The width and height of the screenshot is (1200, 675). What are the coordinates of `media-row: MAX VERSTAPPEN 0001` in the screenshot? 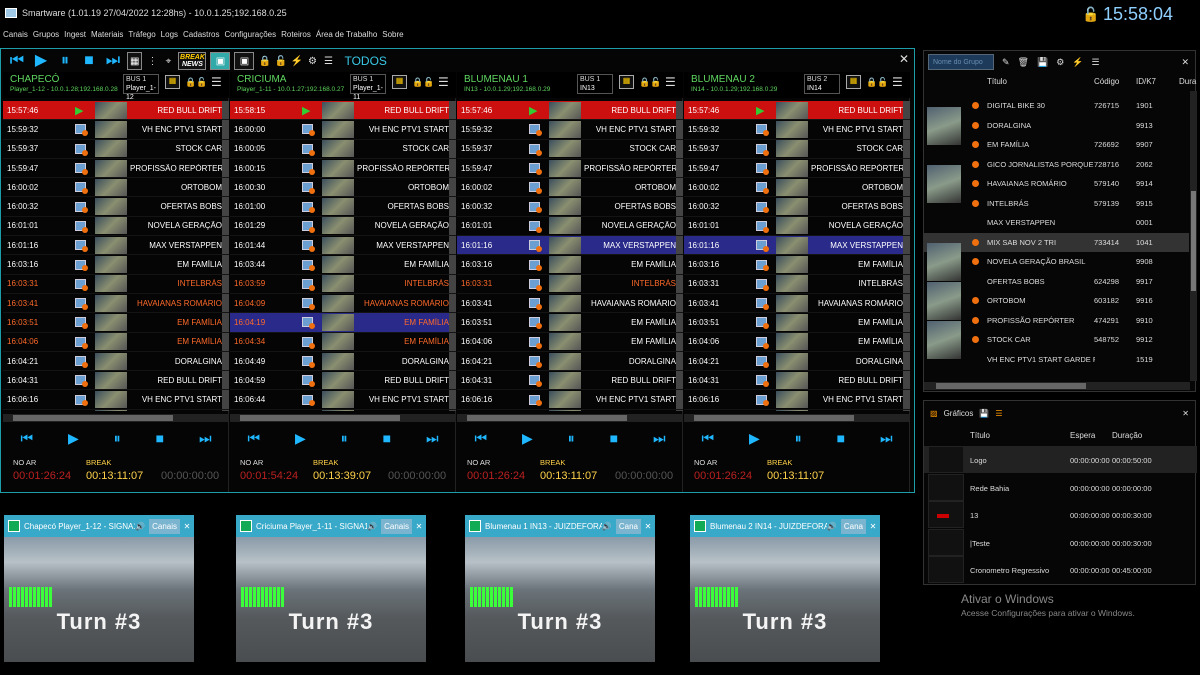 It's located at (1056, 223).